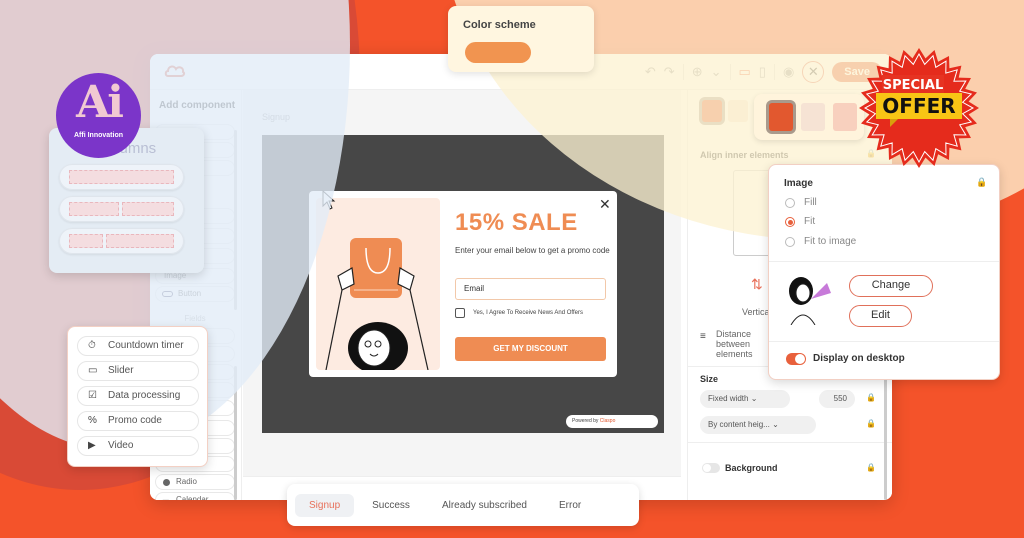  What do you see at coordinates (175, 71) in the screenshot?
I see `cloud-logo-icon` at bounding box center [175, 71].